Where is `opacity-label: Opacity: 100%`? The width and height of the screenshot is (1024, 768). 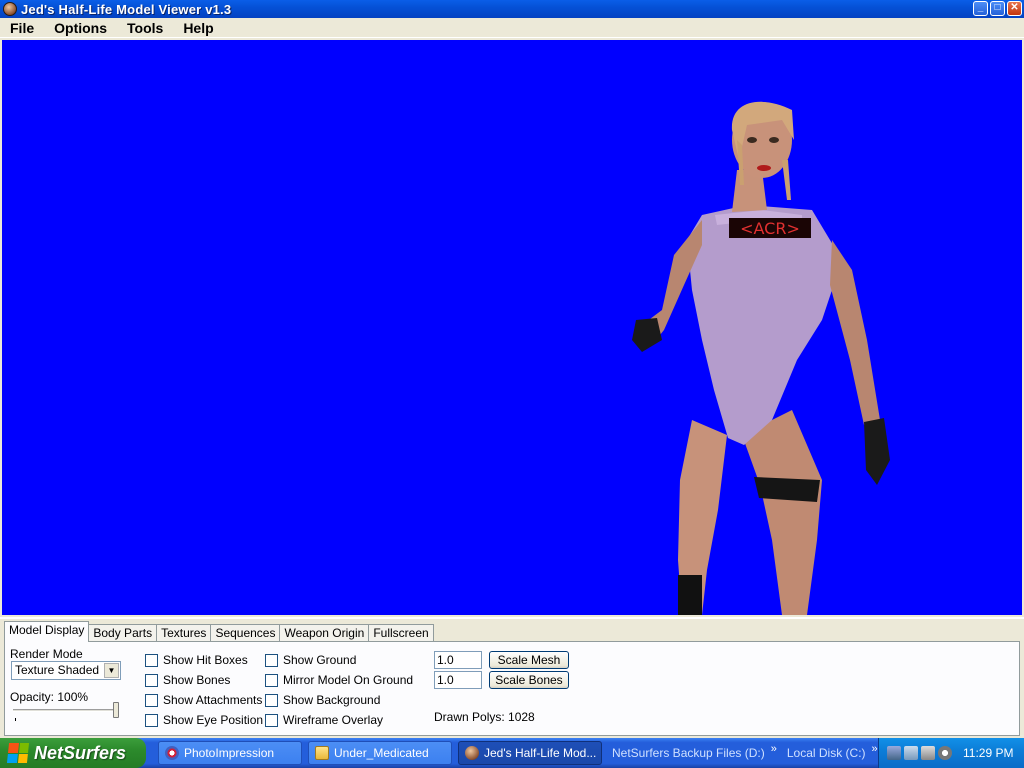
opacity-label: Opacity: 100% is located at coordinates (49, 697).